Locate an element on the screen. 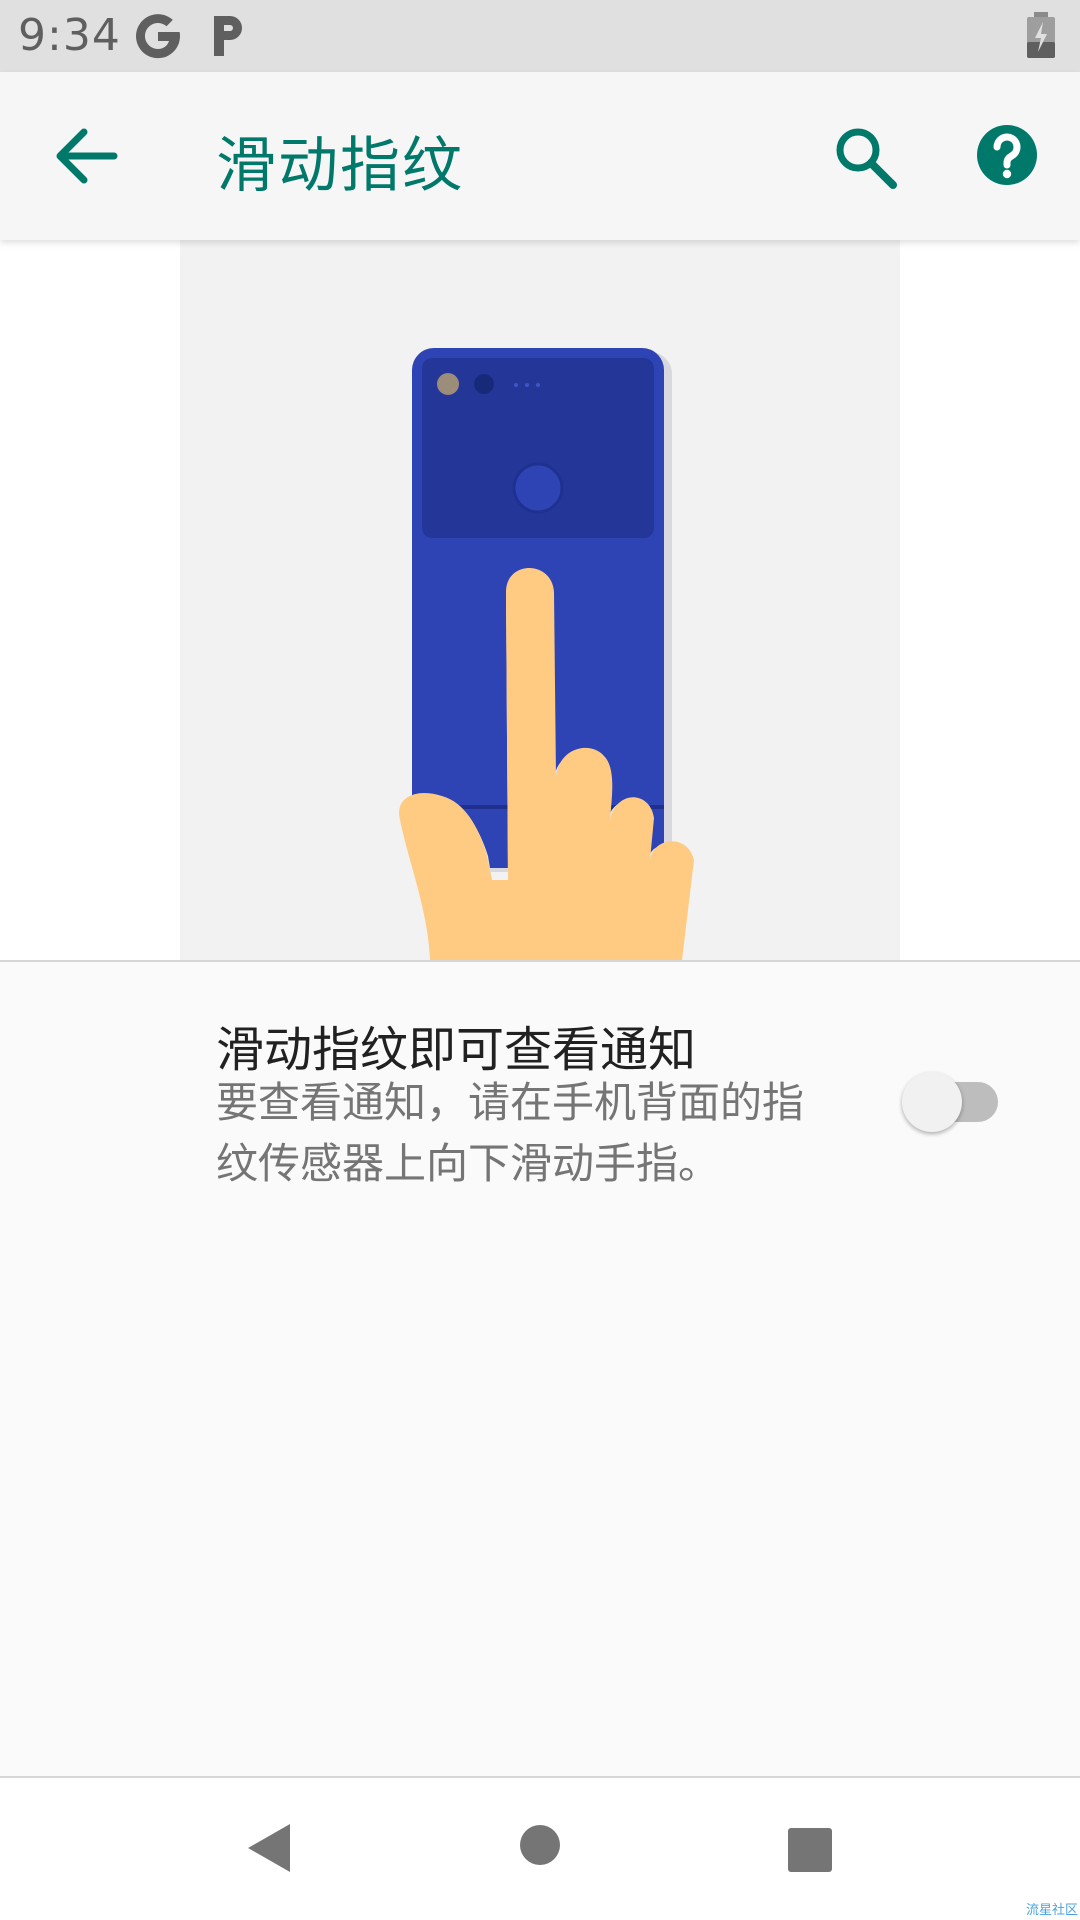 Image resolution: width=1080 pixels, height=1920 pixels. swipe-fingerprint-setting: 滑动指纹即可查看通知 要查看通知，请在手机背面的指纹传感器上向下滑动手指。 is located at coordinates (540, 1082).